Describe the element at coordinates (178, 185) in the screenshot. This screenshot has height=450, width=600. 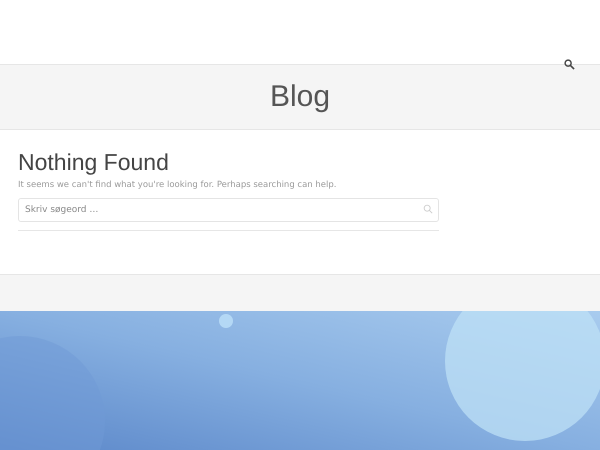
I see `message-text: It seems we can't find what you're looking for. Perhaps searching can help.` at that location.